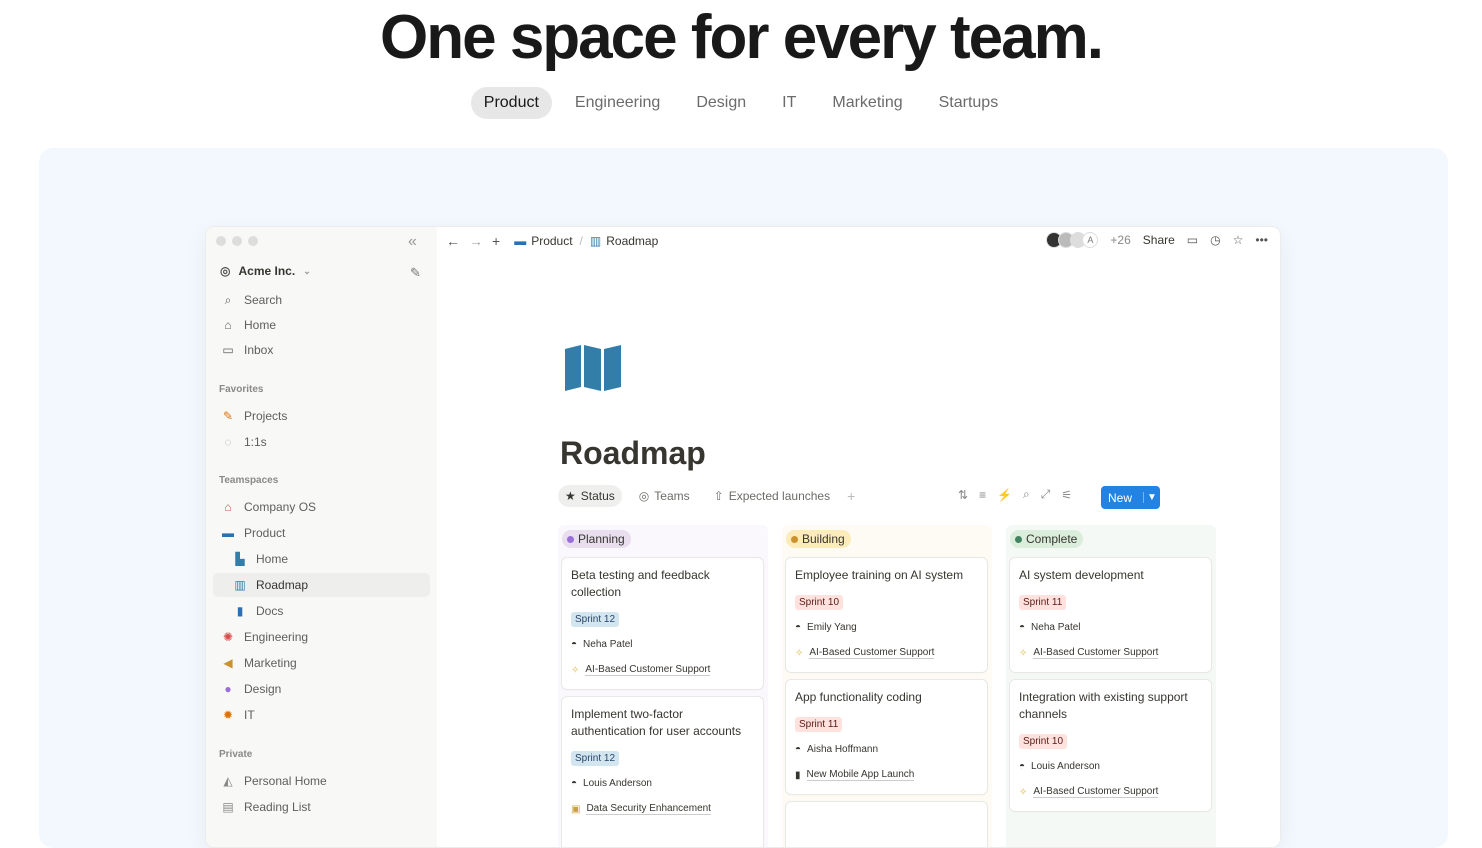 The width and height of the screenshot is (1482, 848). Describe the element at coordinates (241, 389) in the screenshot. I see `favorites-heading: Favorites` at that location.